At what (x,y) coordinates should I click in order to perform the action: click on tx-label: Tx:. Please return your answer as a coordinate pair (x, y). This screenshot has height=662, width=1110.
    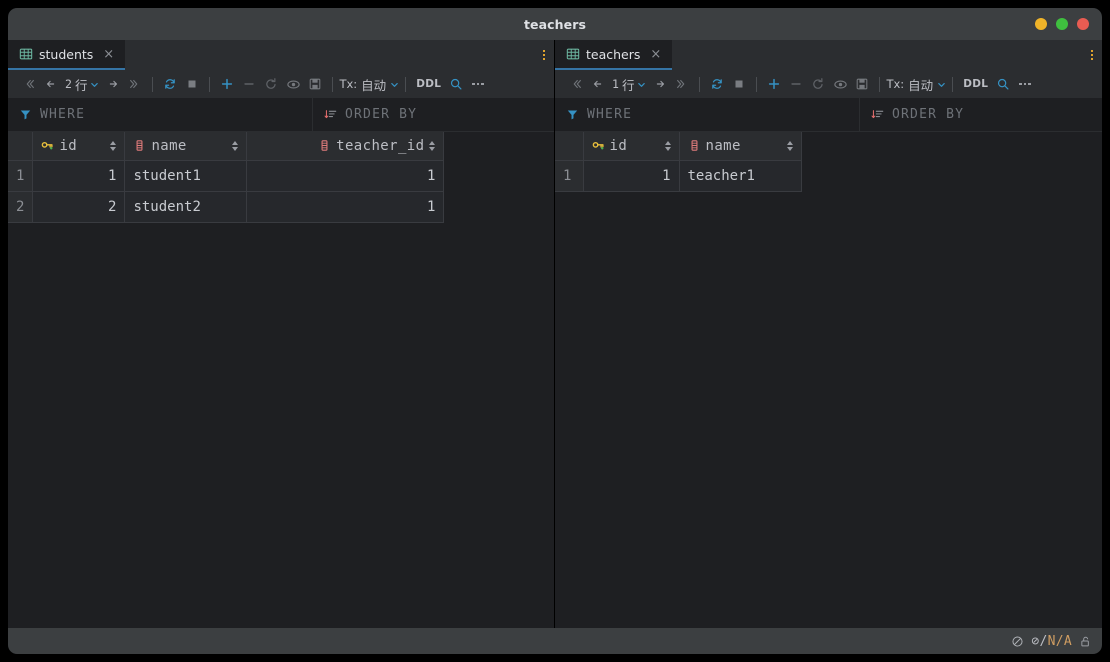
    Looking at the image, I should click on (895, 84).